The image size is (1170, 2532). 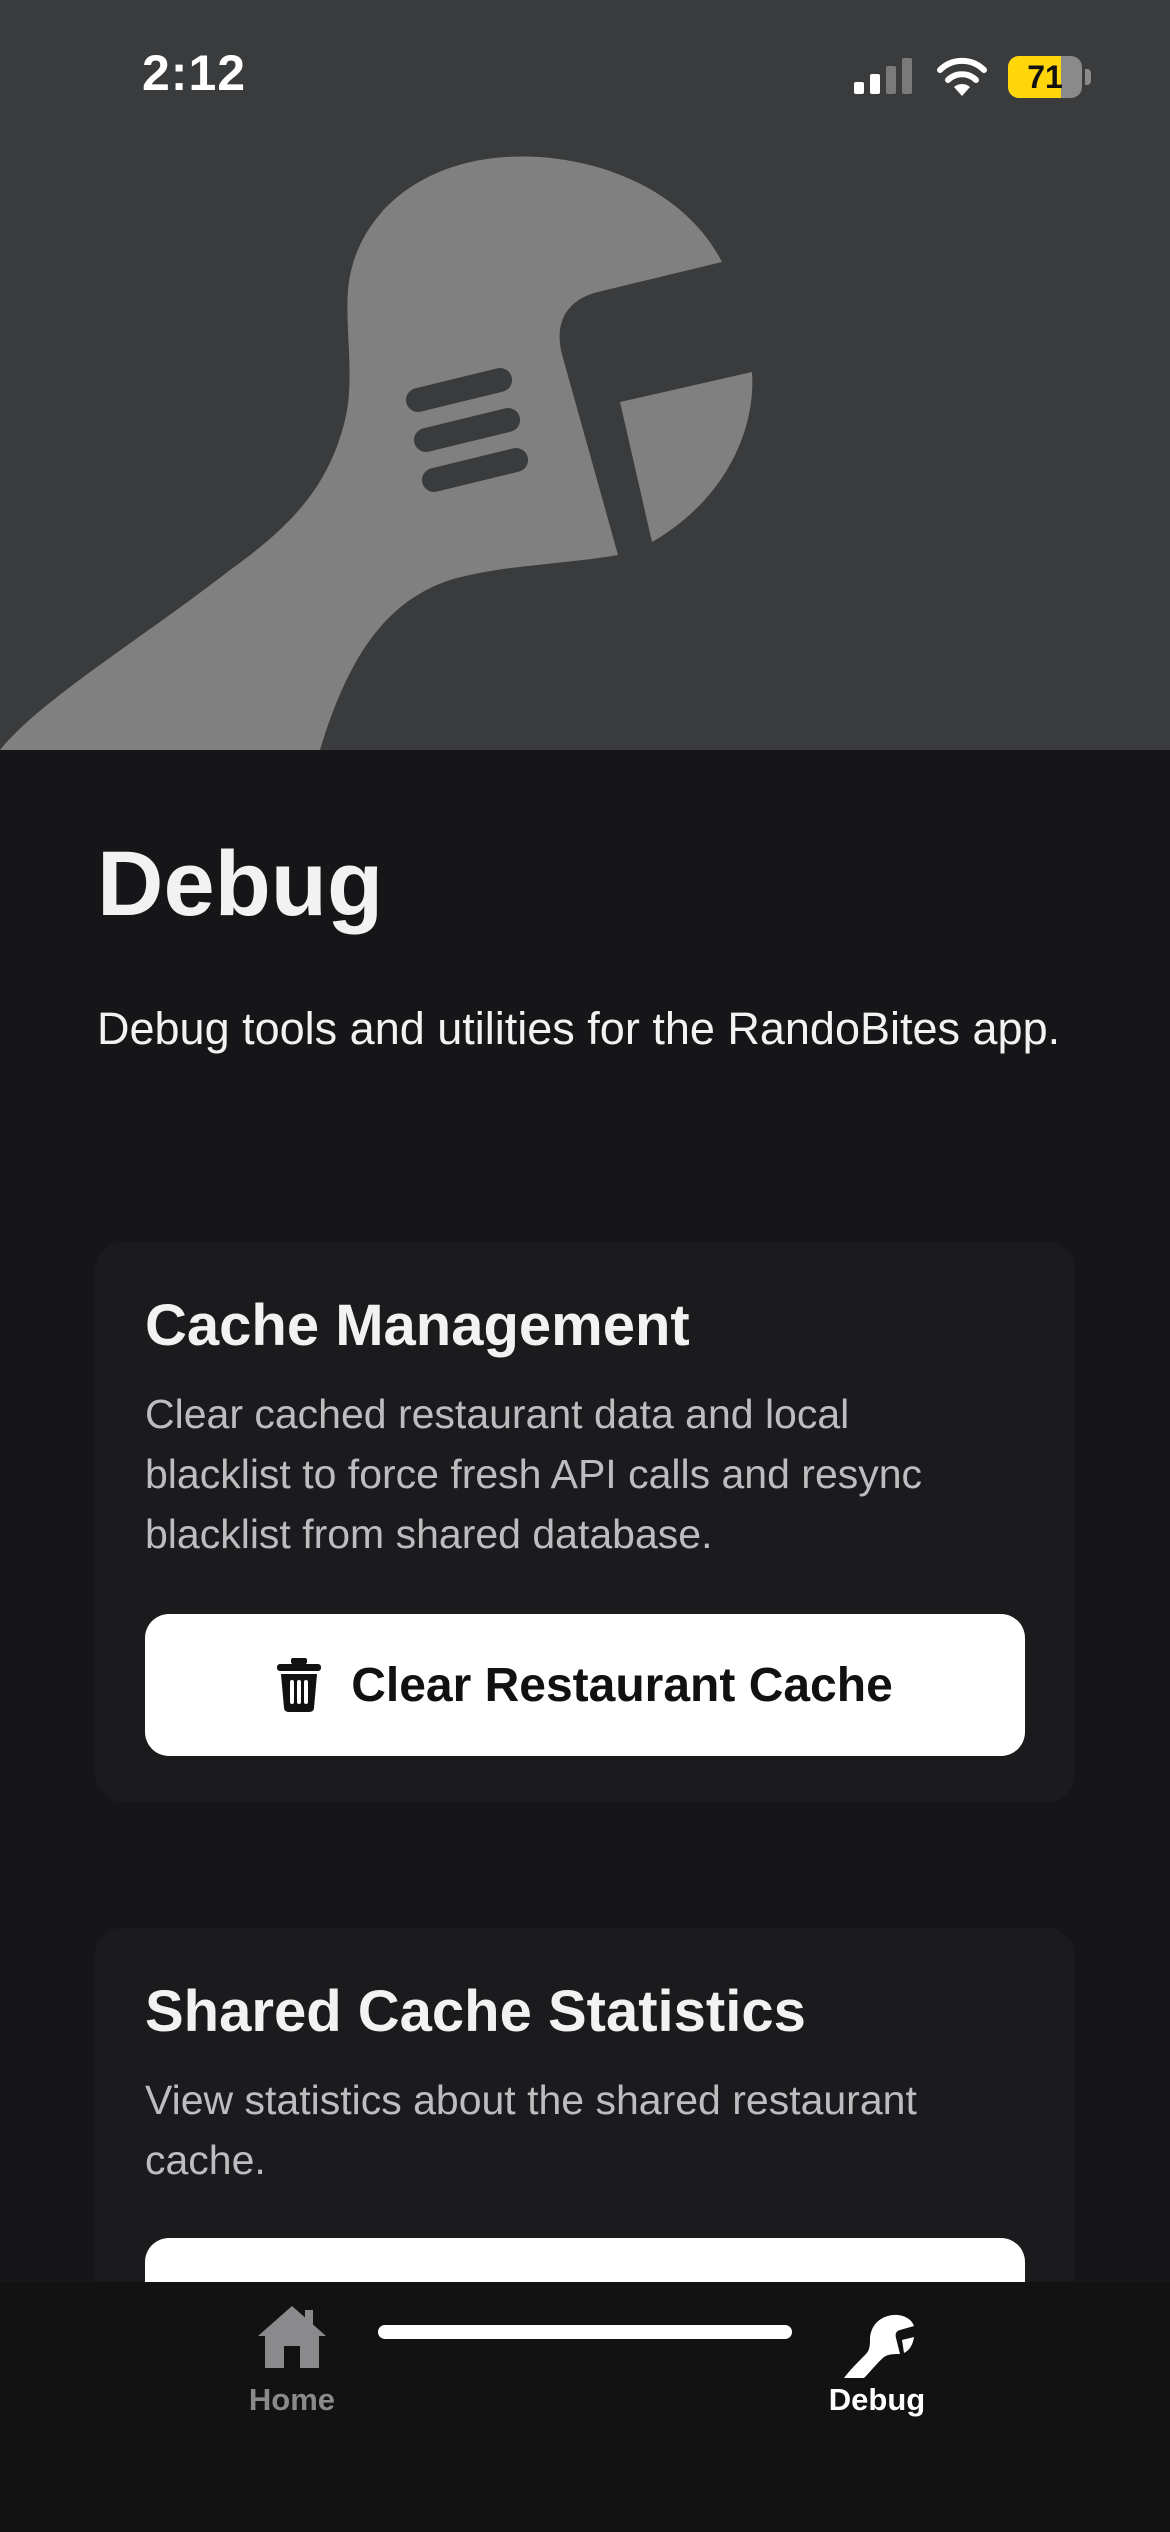 I want to click on clear-restaurant-cache-button: Clear Restaurant Cache, so click(x=585, y=1685).